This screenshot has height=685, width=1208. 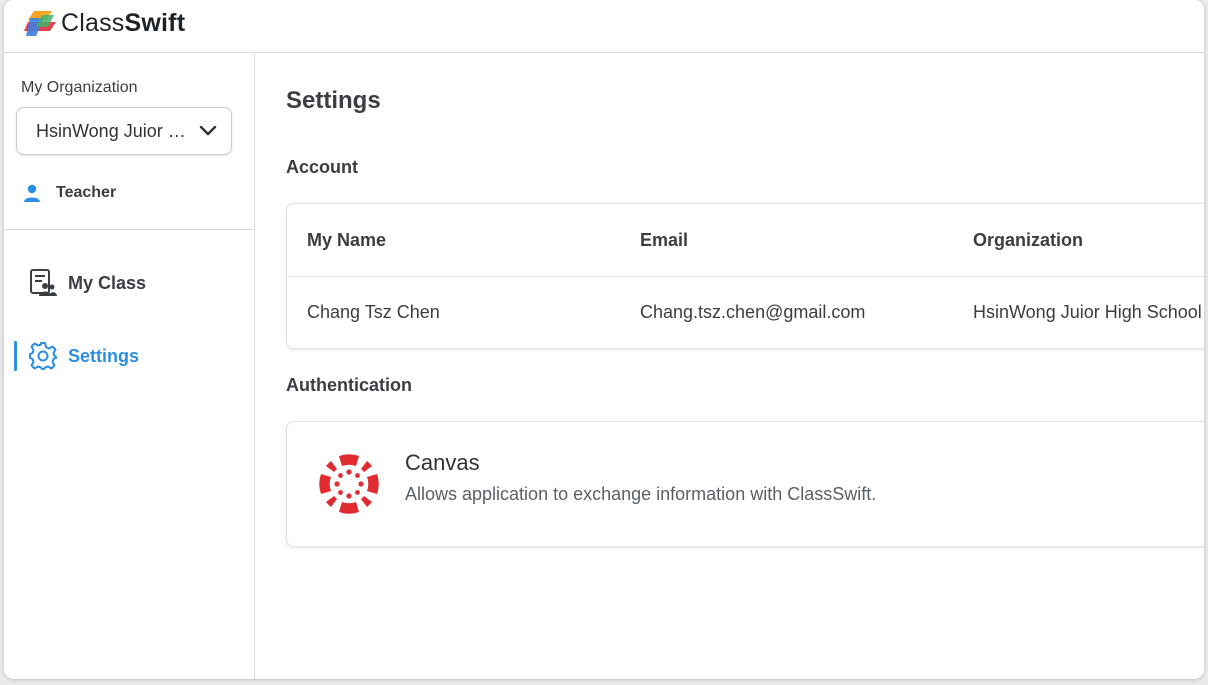 What do you see at coordinates (104, 355) in the screenshot?
I see `sidebar-item-label: Settings` at bounding box center [104, 355].